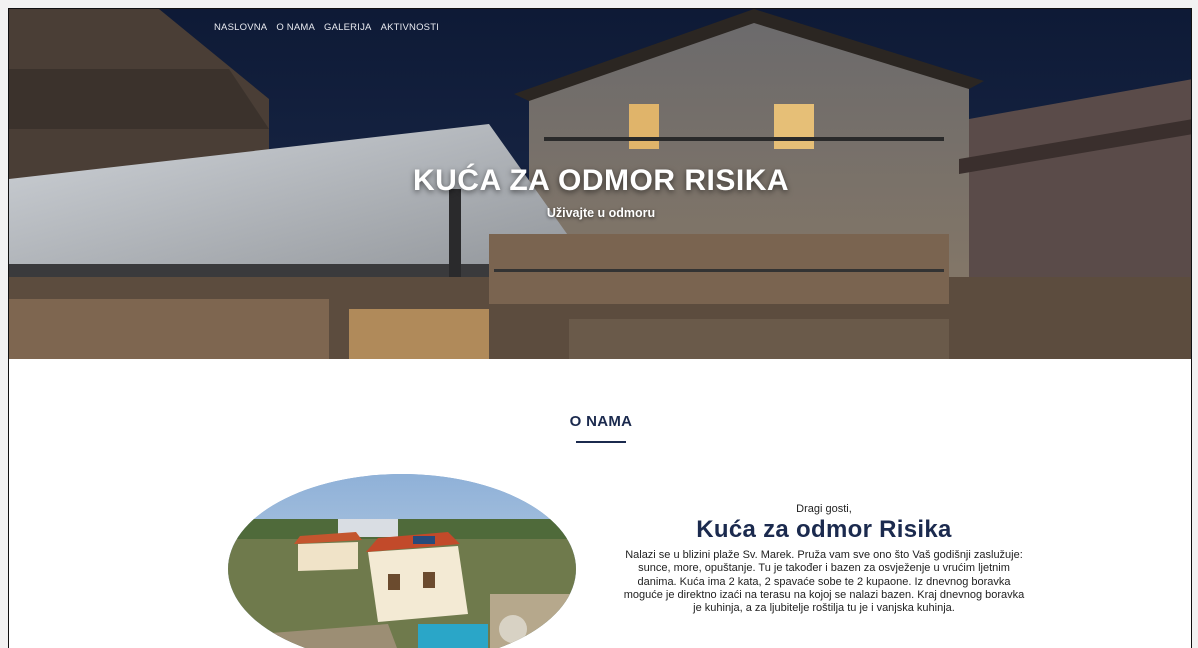  What do you see at coordinates (348, 27) in the screenshot?
I see `nav-item-galerija: GALERIJA` at bounding box center [348, 27].